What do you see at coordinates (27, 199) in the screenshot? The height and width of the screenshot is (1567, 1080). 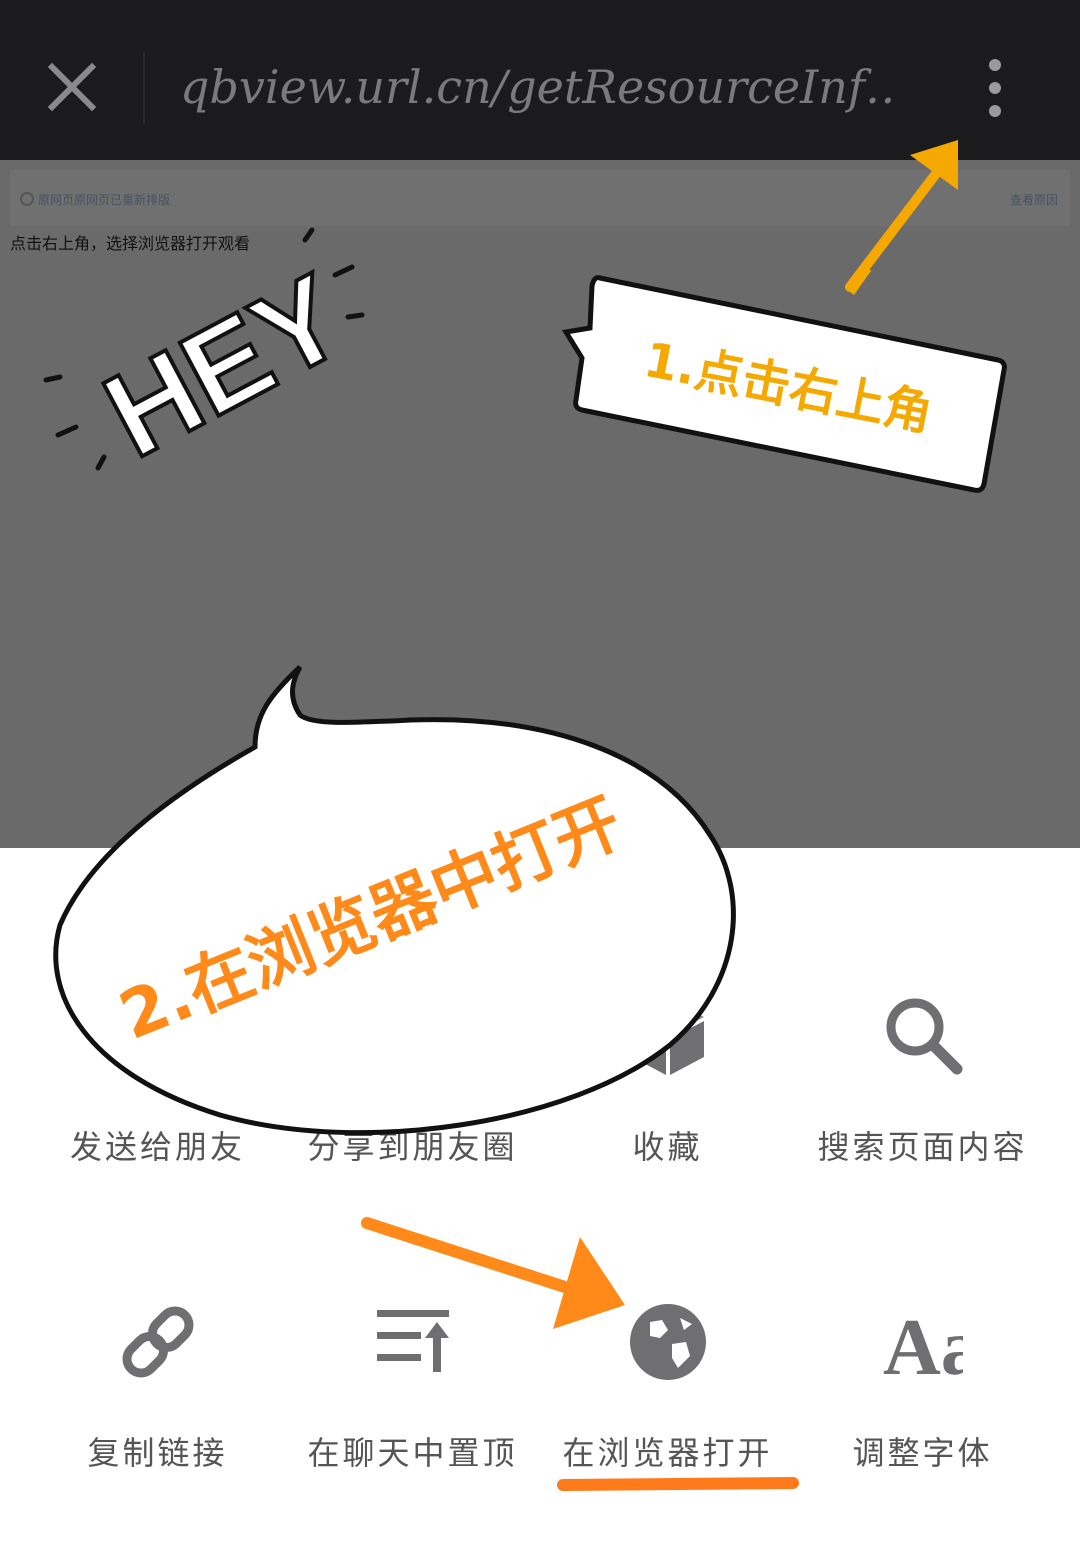 I see `notice-icon` at bounding box center [27, 199].